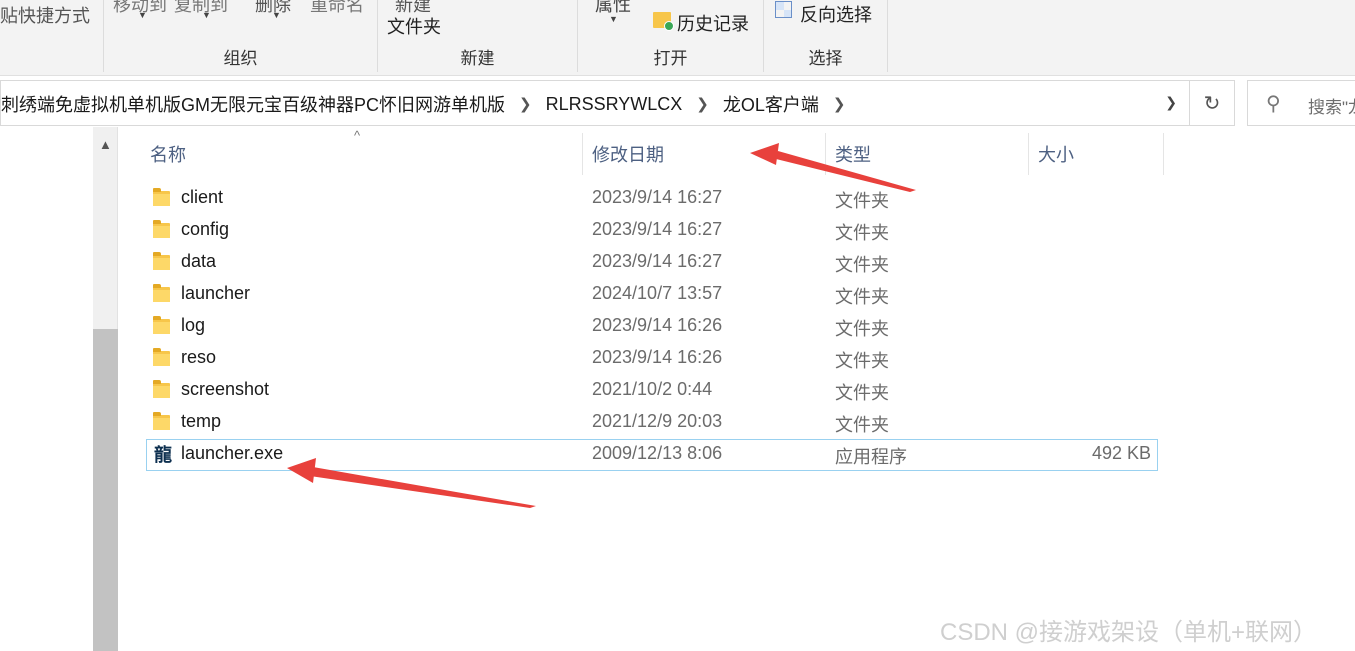  What do you see at coordinates (337, 8) in the screenshot?
I see `rename-button: 重命名` at bounding box center [337, 8].